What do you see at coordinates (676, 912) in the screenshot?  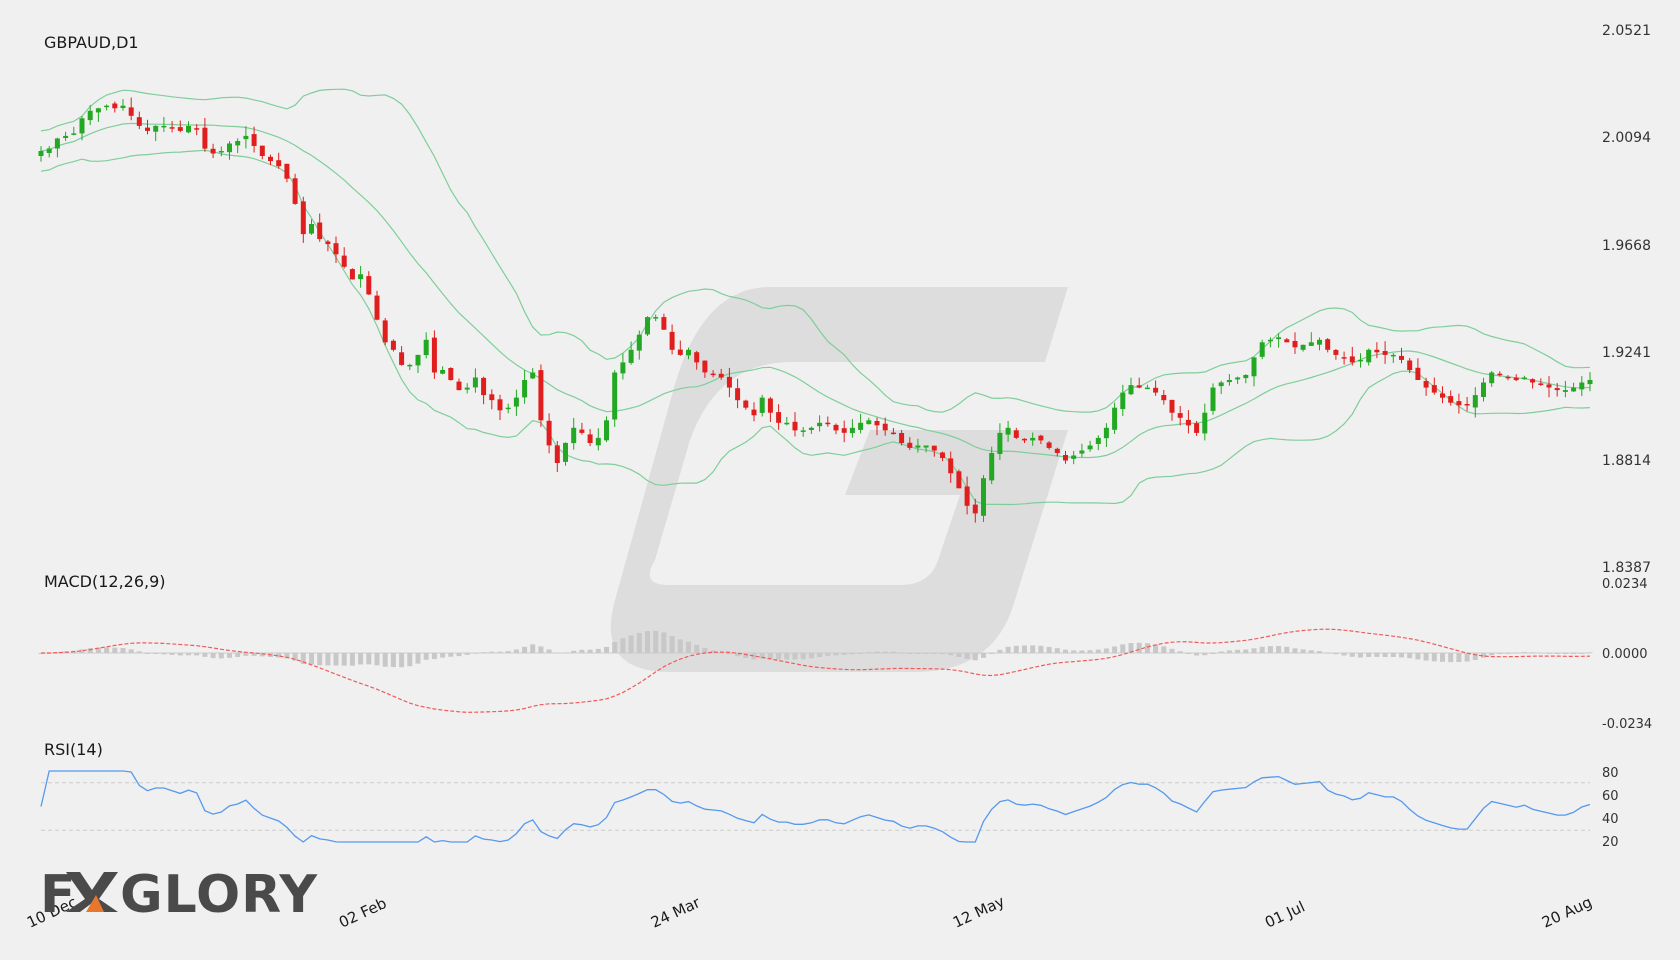 I see `x-tick-label: 24 Mar` at bounding box center [676, 912].